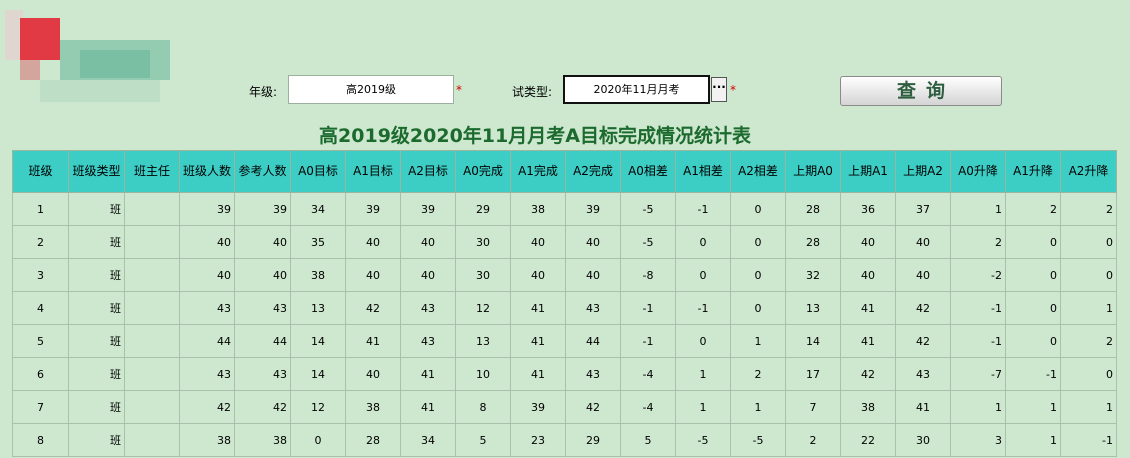 The height and width of the screenshot is (458, 1130). Describe the element at coordinates (648, 374) in the screenshot. I see `table-cell: -4` at that location.